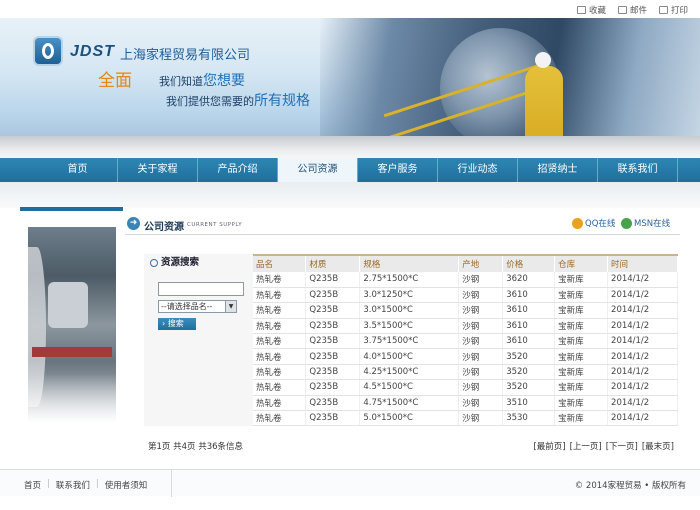 This screenshot has height=510, width=700. Describe the element at coordinates (177, 324) in the screenshot. I see `search-button: › 搜索` at that location.